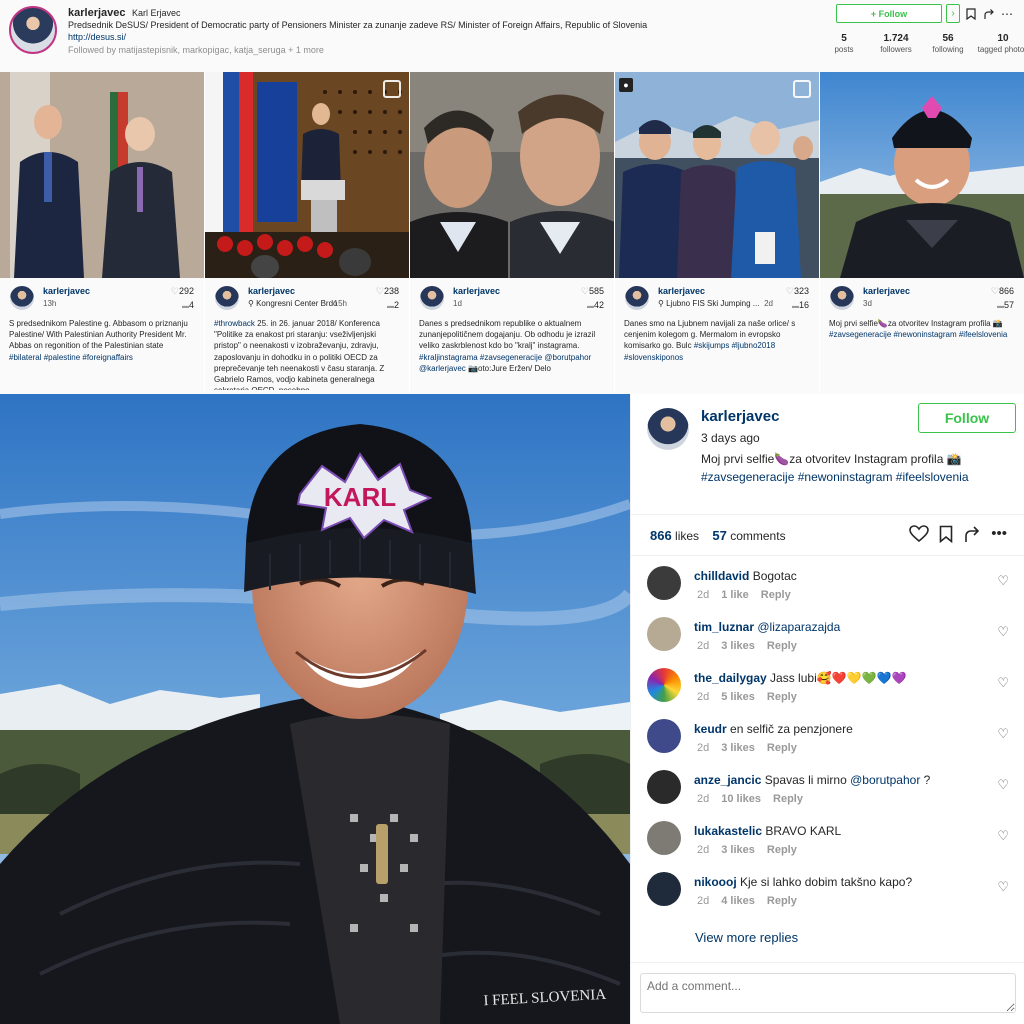  I want to click on comment-mention: @lizaparazajda, so click(798, 627).